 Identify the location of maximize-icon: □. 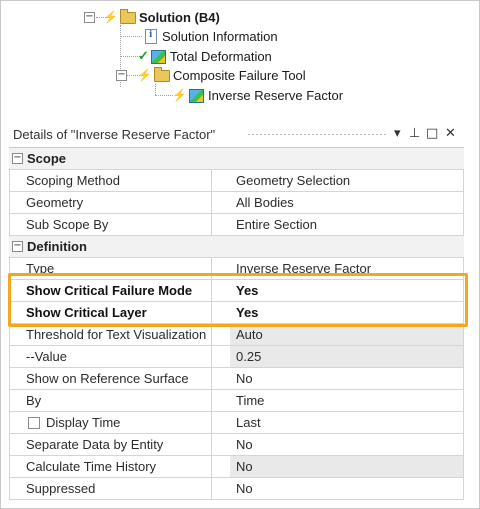
(432, 133).